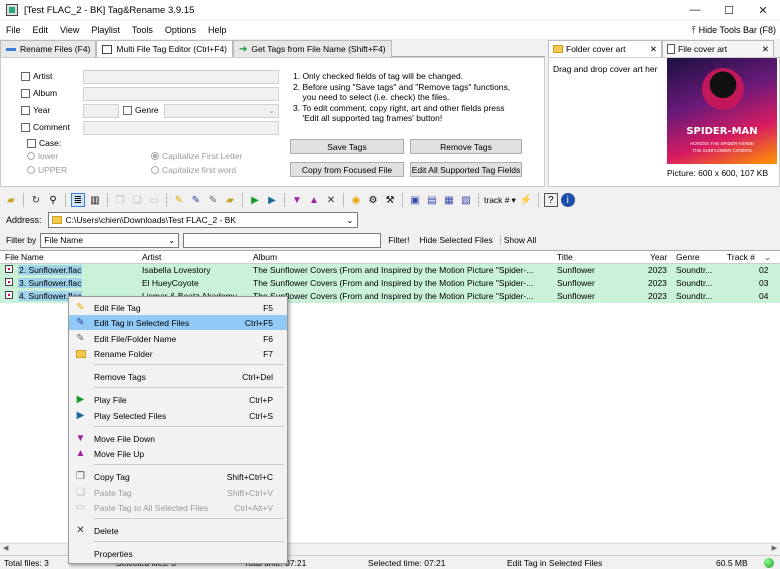 The image size is (780, 569). What do you see at coordinates (31, 170) in the screenshot?
I see `radio-upper` at bounding box center [31, 170].